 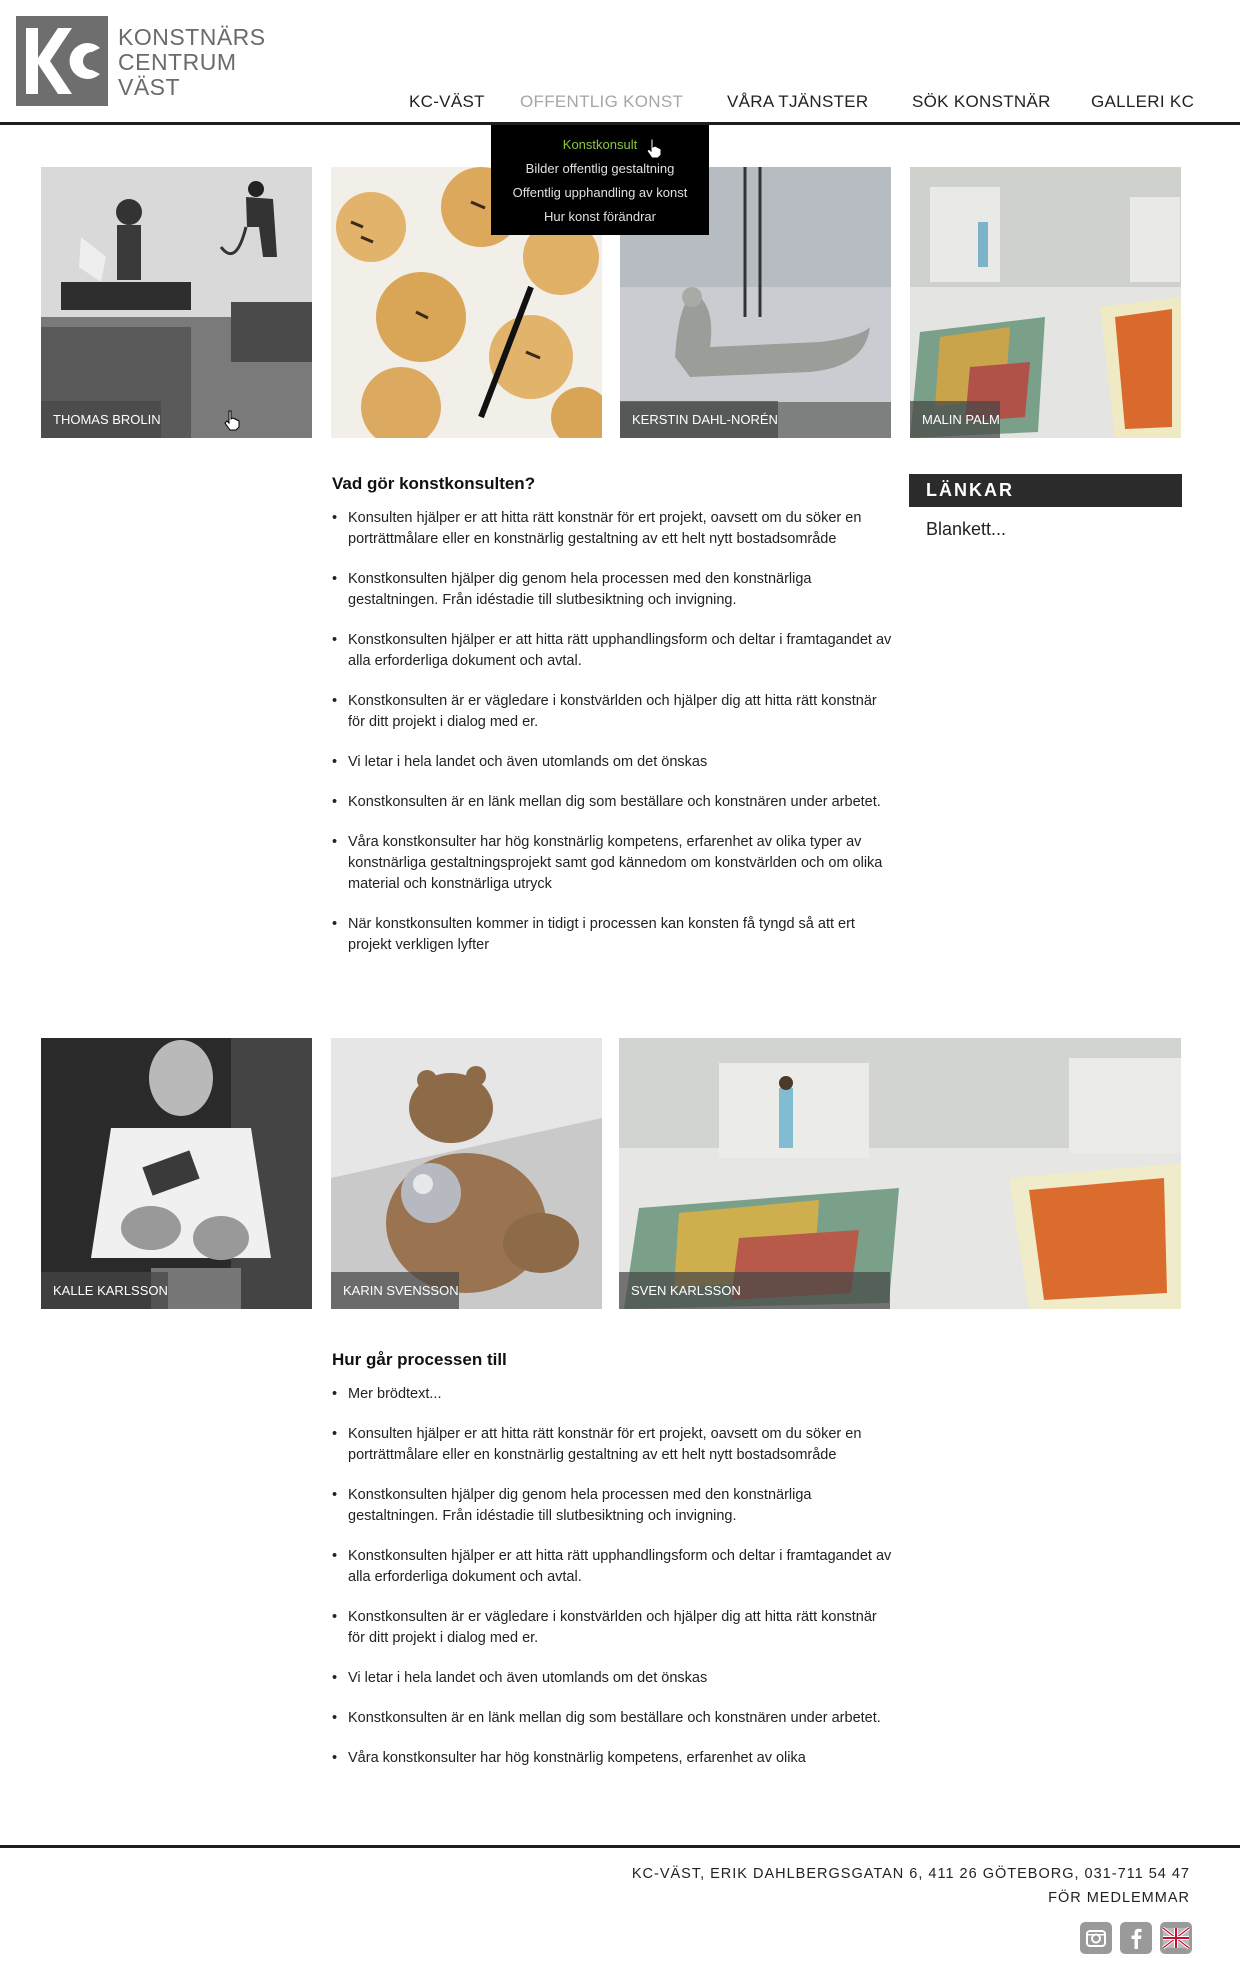 I want to click on stone-carver-photo, so click(x=176, y=1173).